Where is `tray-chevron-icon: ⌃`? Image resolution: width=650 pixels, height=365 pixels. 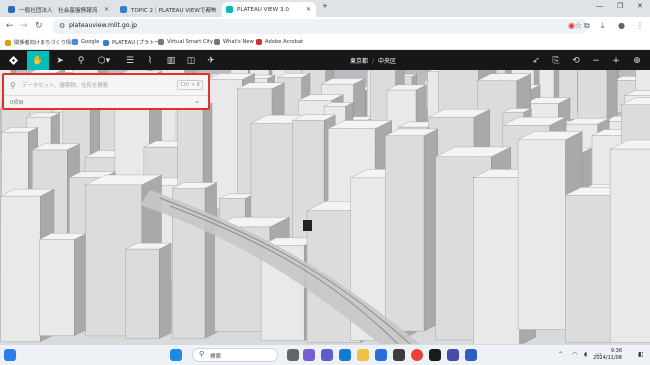
tray-chevron-icon: ⌃ is located at coordinates (560, 354).